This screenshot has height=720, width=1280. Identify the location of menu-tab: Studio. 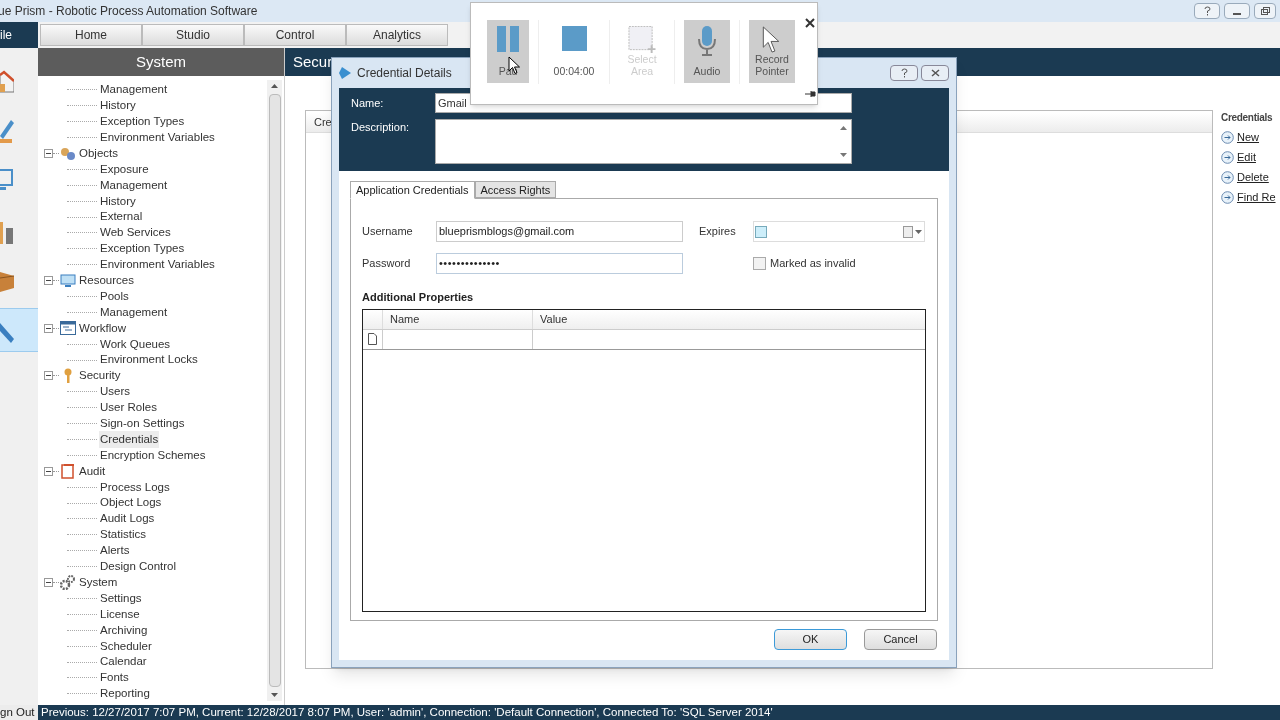
(193, 35).